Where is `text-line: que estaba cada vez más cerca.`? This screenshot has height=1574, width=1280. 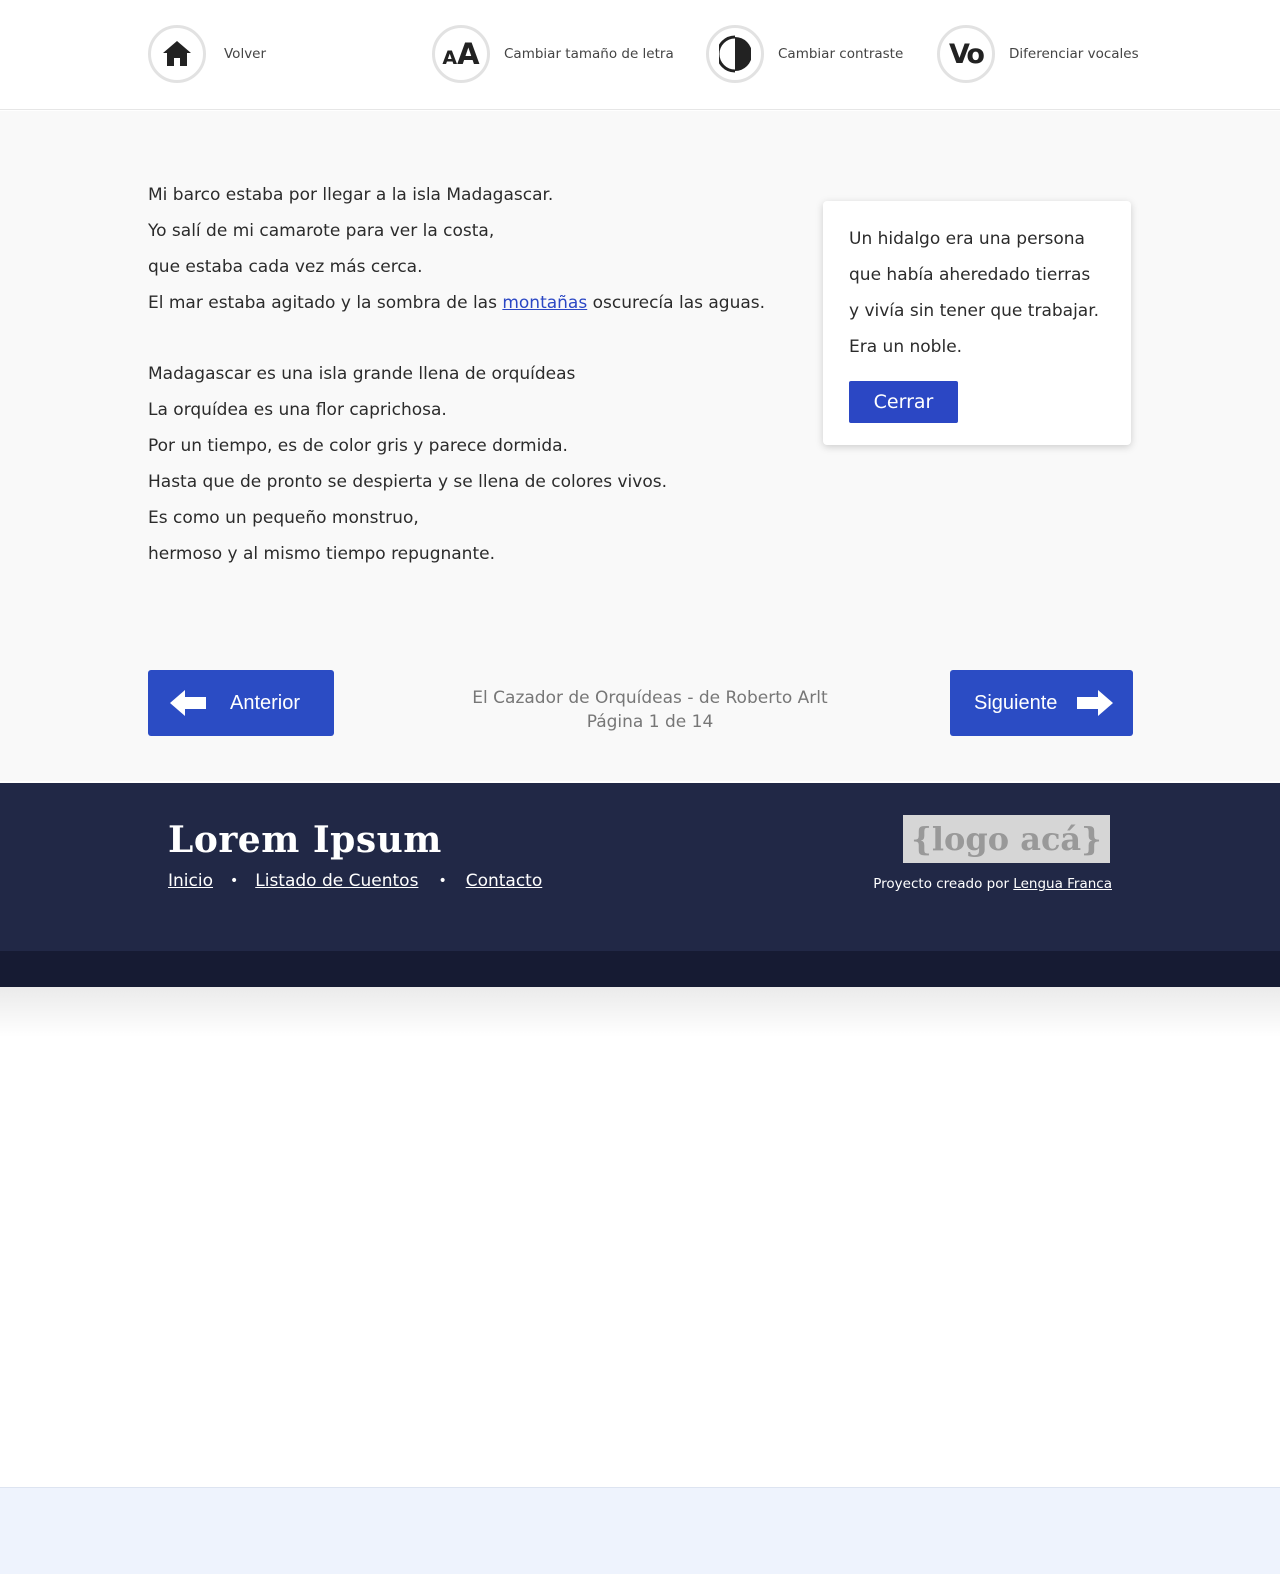
text-line: que estaba cada vez más cerca. is located at coordinates (285, 267).